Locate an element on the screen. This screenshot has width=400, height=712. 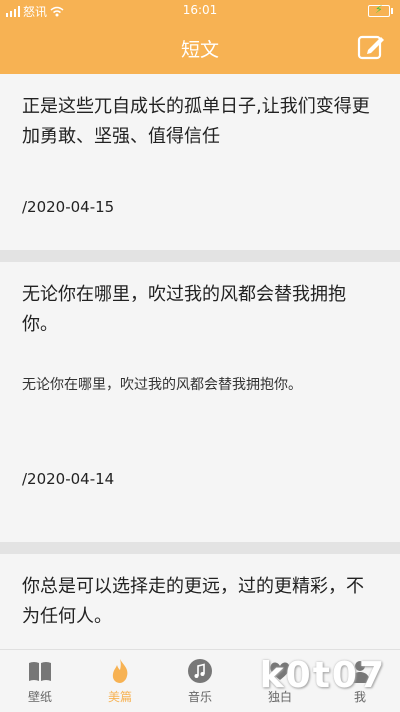
post-date: /2020-04-14 is located at coordinates (68, 479).